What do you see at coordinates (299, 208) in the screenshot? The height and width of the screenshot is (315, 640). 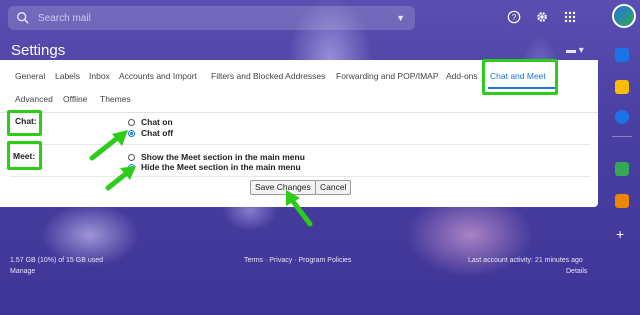 I see `arrow-to-save-changes` at bounding box center [299, 208].